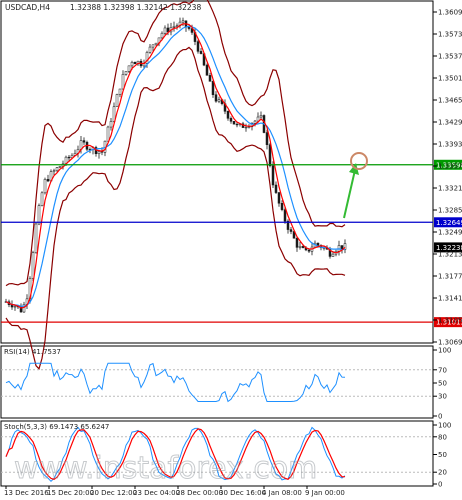 The height and width of the screenshot is (500, 462). Describe the element at coordinates (282, 493) in the screenshot. I see `time-tick-label: 4 Jan 08:00` at that location.